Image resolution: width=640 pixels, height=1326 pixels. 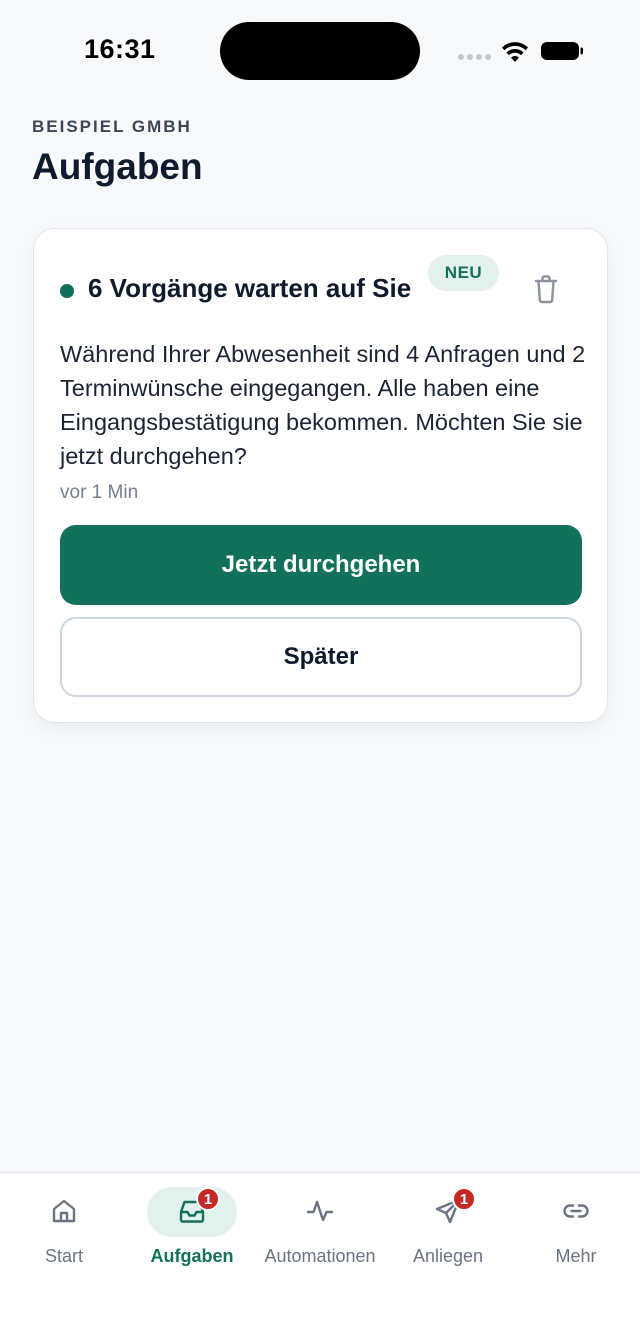 What do you see at coordinates (64, 1228) in the screenshot?
I see `nav-item-start: Start` at bounding box center [64, 1228].